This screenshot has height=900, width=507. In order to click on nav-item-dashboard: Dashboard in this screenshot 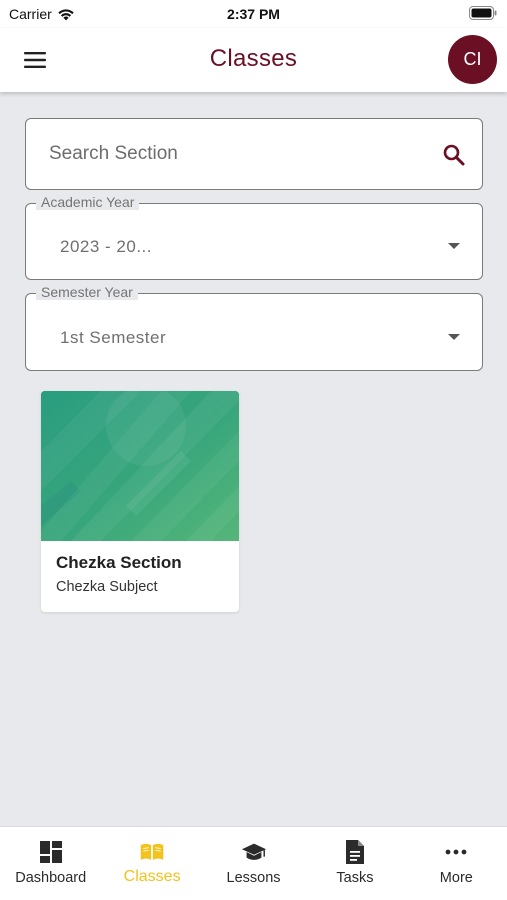, I will do `click(50, 863)`.